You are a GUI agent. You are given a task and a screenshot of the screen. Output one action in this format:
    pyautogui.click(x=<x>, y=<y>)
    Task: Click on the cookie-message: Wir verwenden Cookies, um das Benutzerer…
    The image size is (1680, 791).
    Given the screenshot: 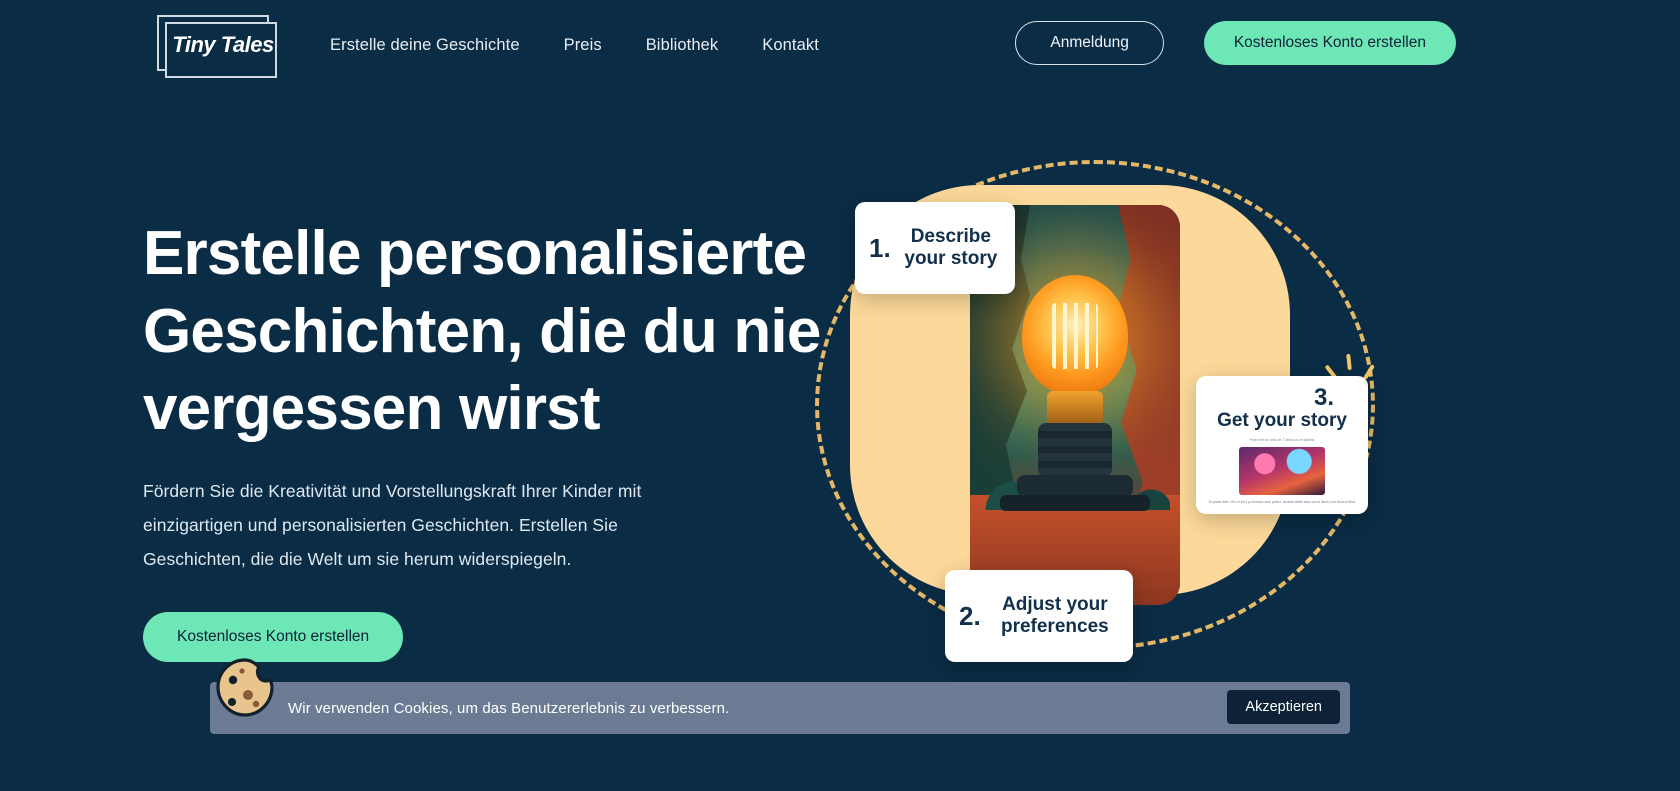 What is the action you would take?
    pyautogui.click(x=509, y=708)
    